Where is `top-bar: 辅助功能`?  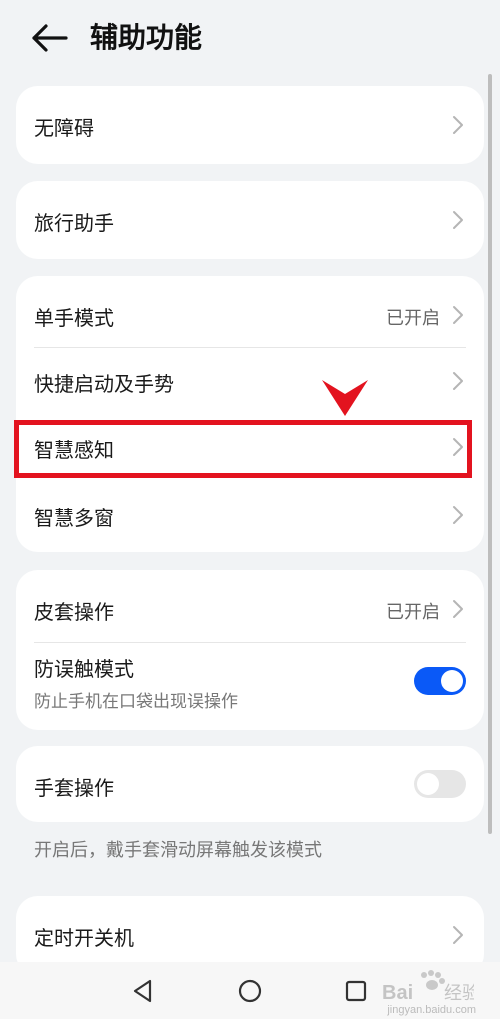
top-bar: 辅助功能 is located at coordinates (250, 39).